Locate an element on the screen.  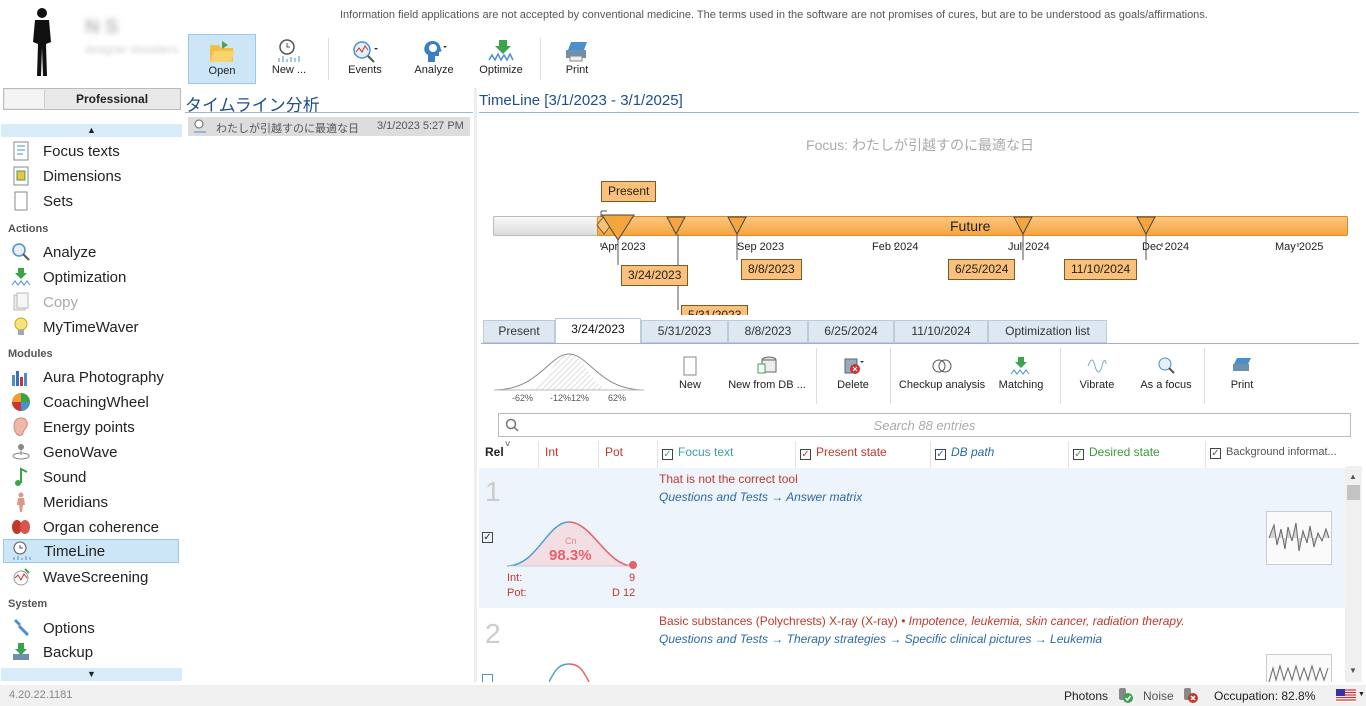
tab-11-10-2024: 11/10/2024 is located at coordinates (941, 331).